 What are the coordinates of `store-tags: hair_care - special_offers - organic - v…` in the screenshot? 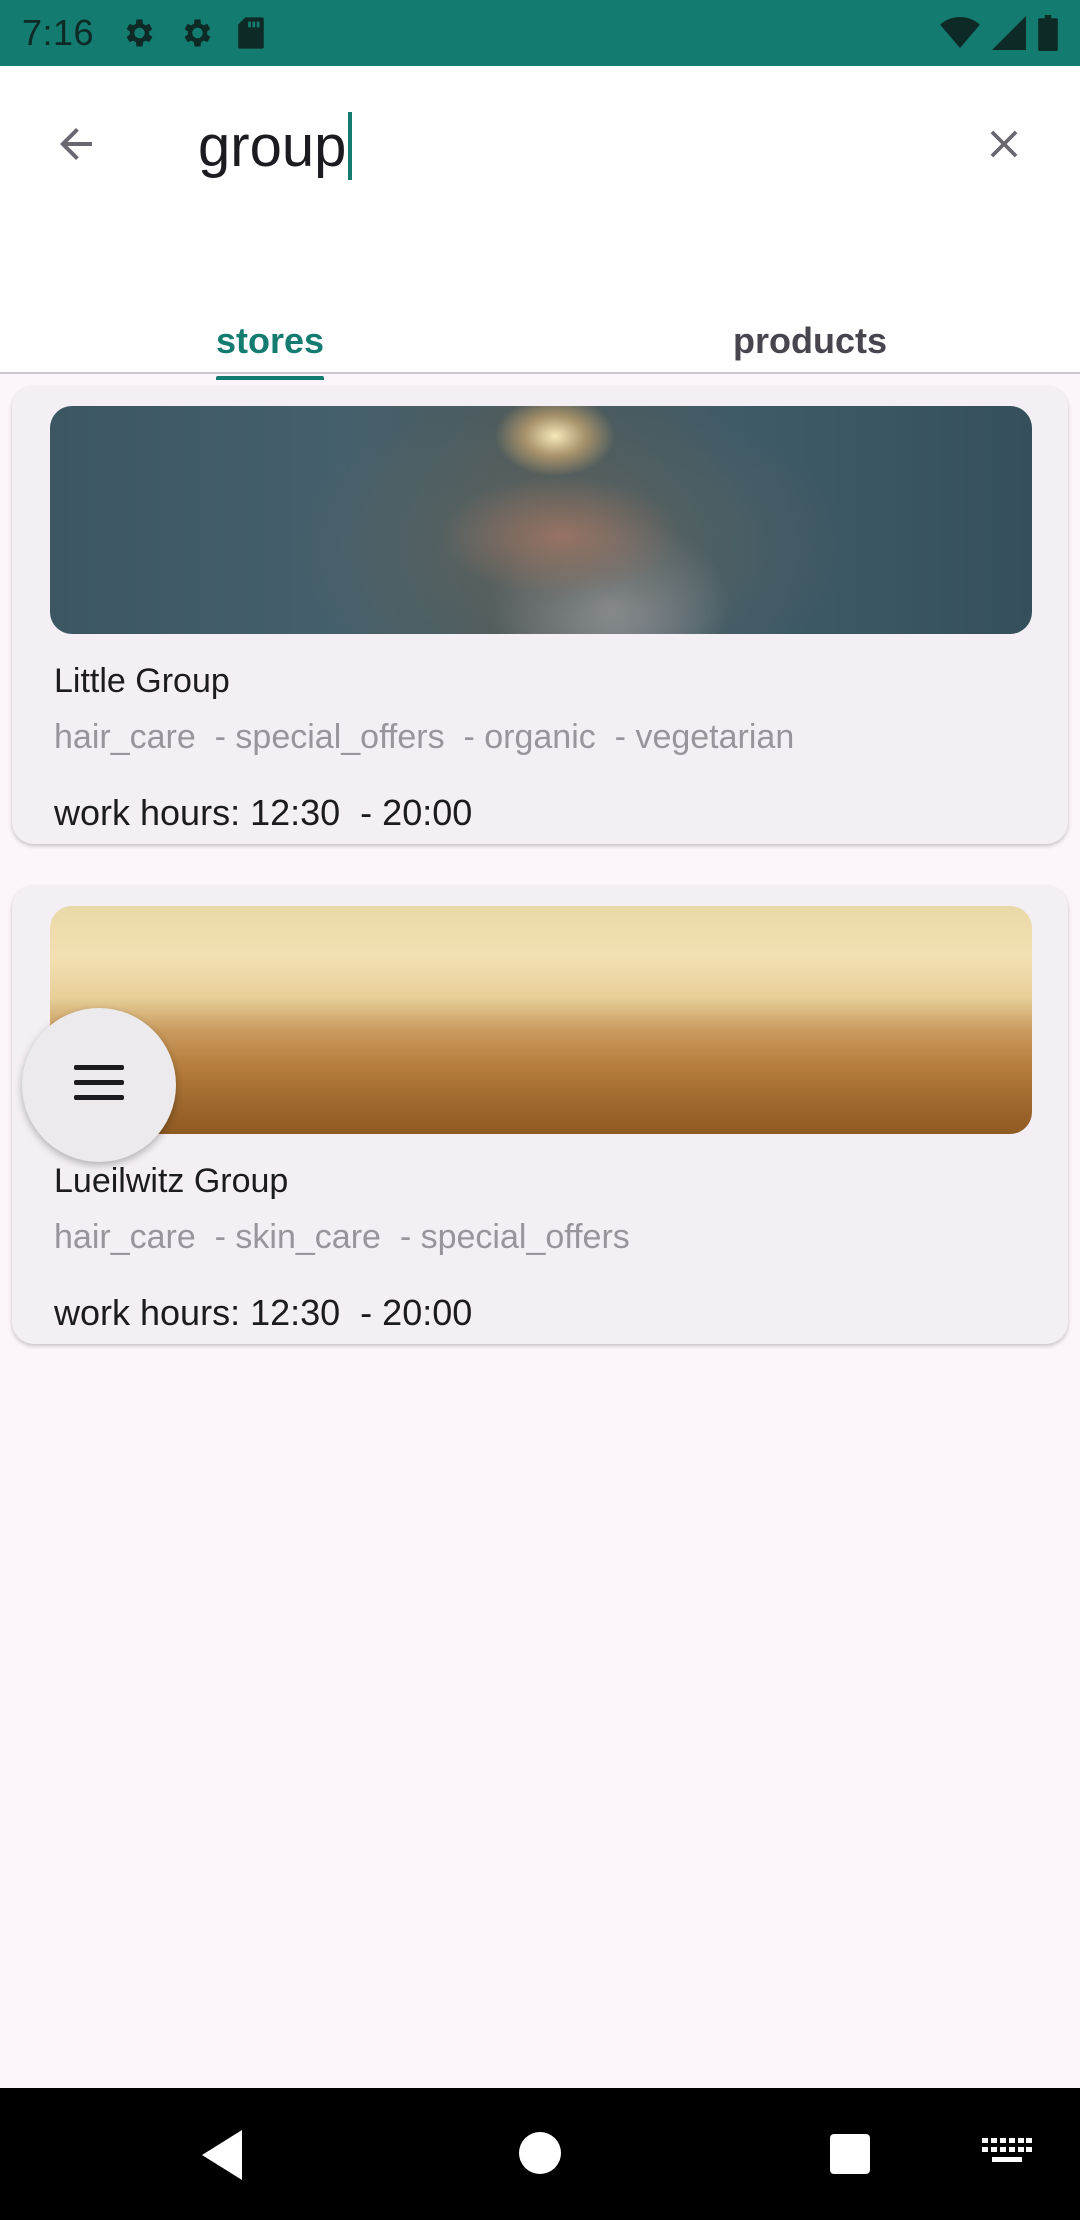 It's located at (424, 737).